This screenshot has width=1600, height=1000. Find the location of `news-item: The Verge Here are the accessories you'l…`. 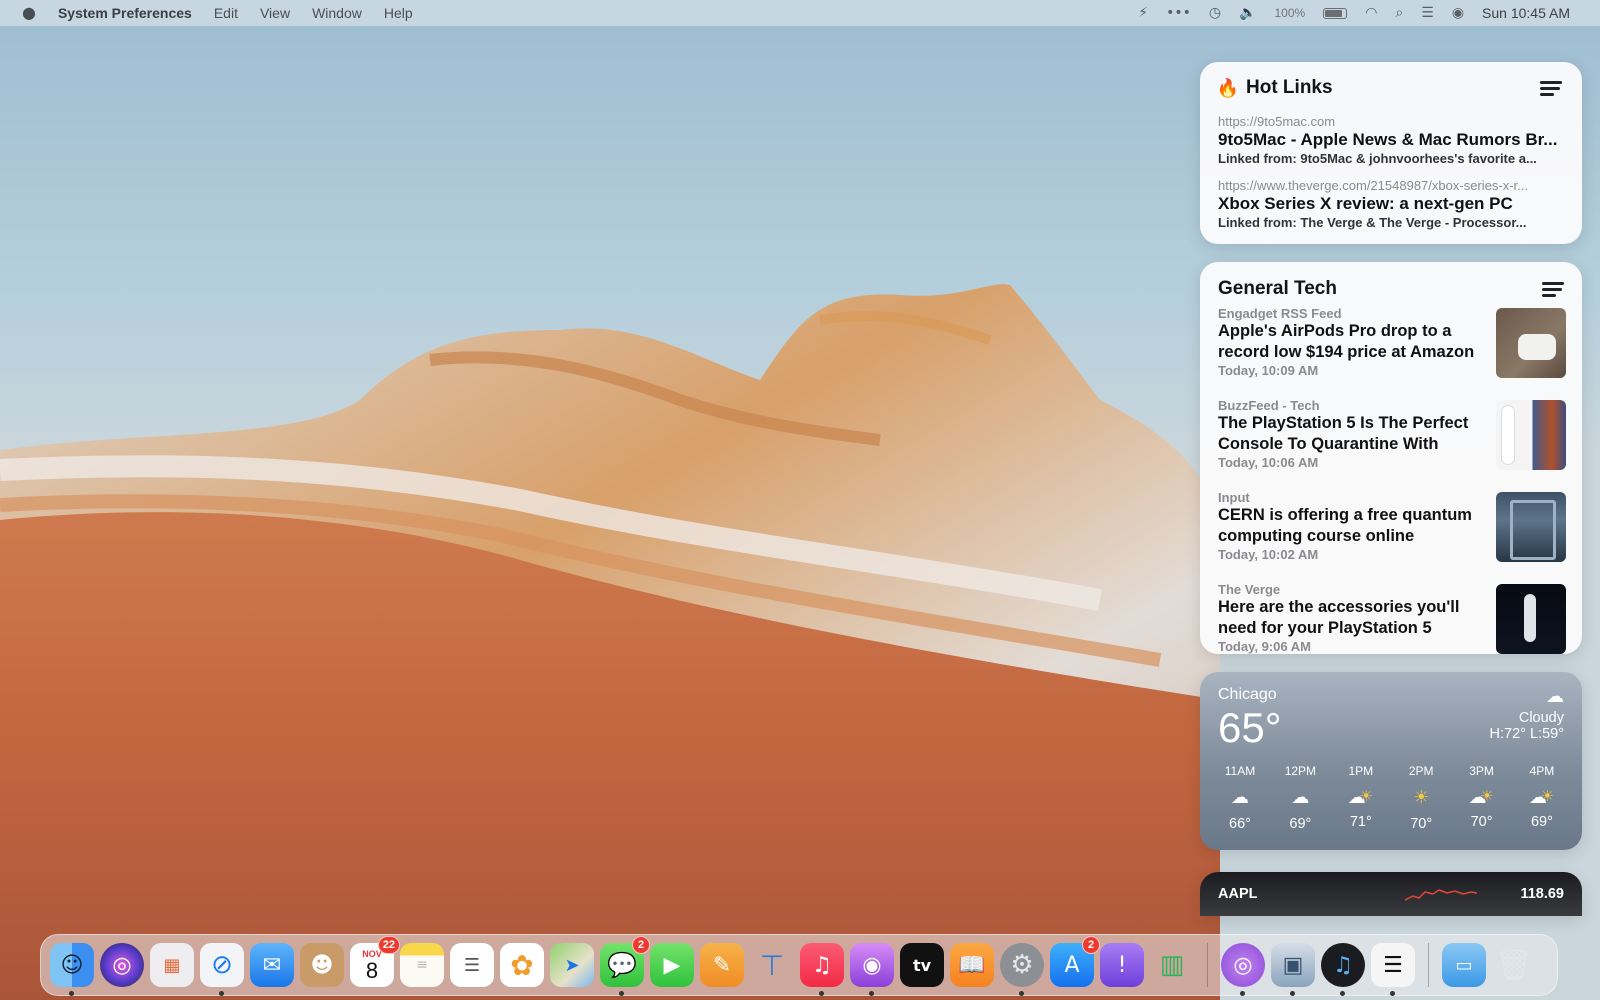

news-item: The Verge Here are the accessories you'l… is located at coordinates (1392, 625).